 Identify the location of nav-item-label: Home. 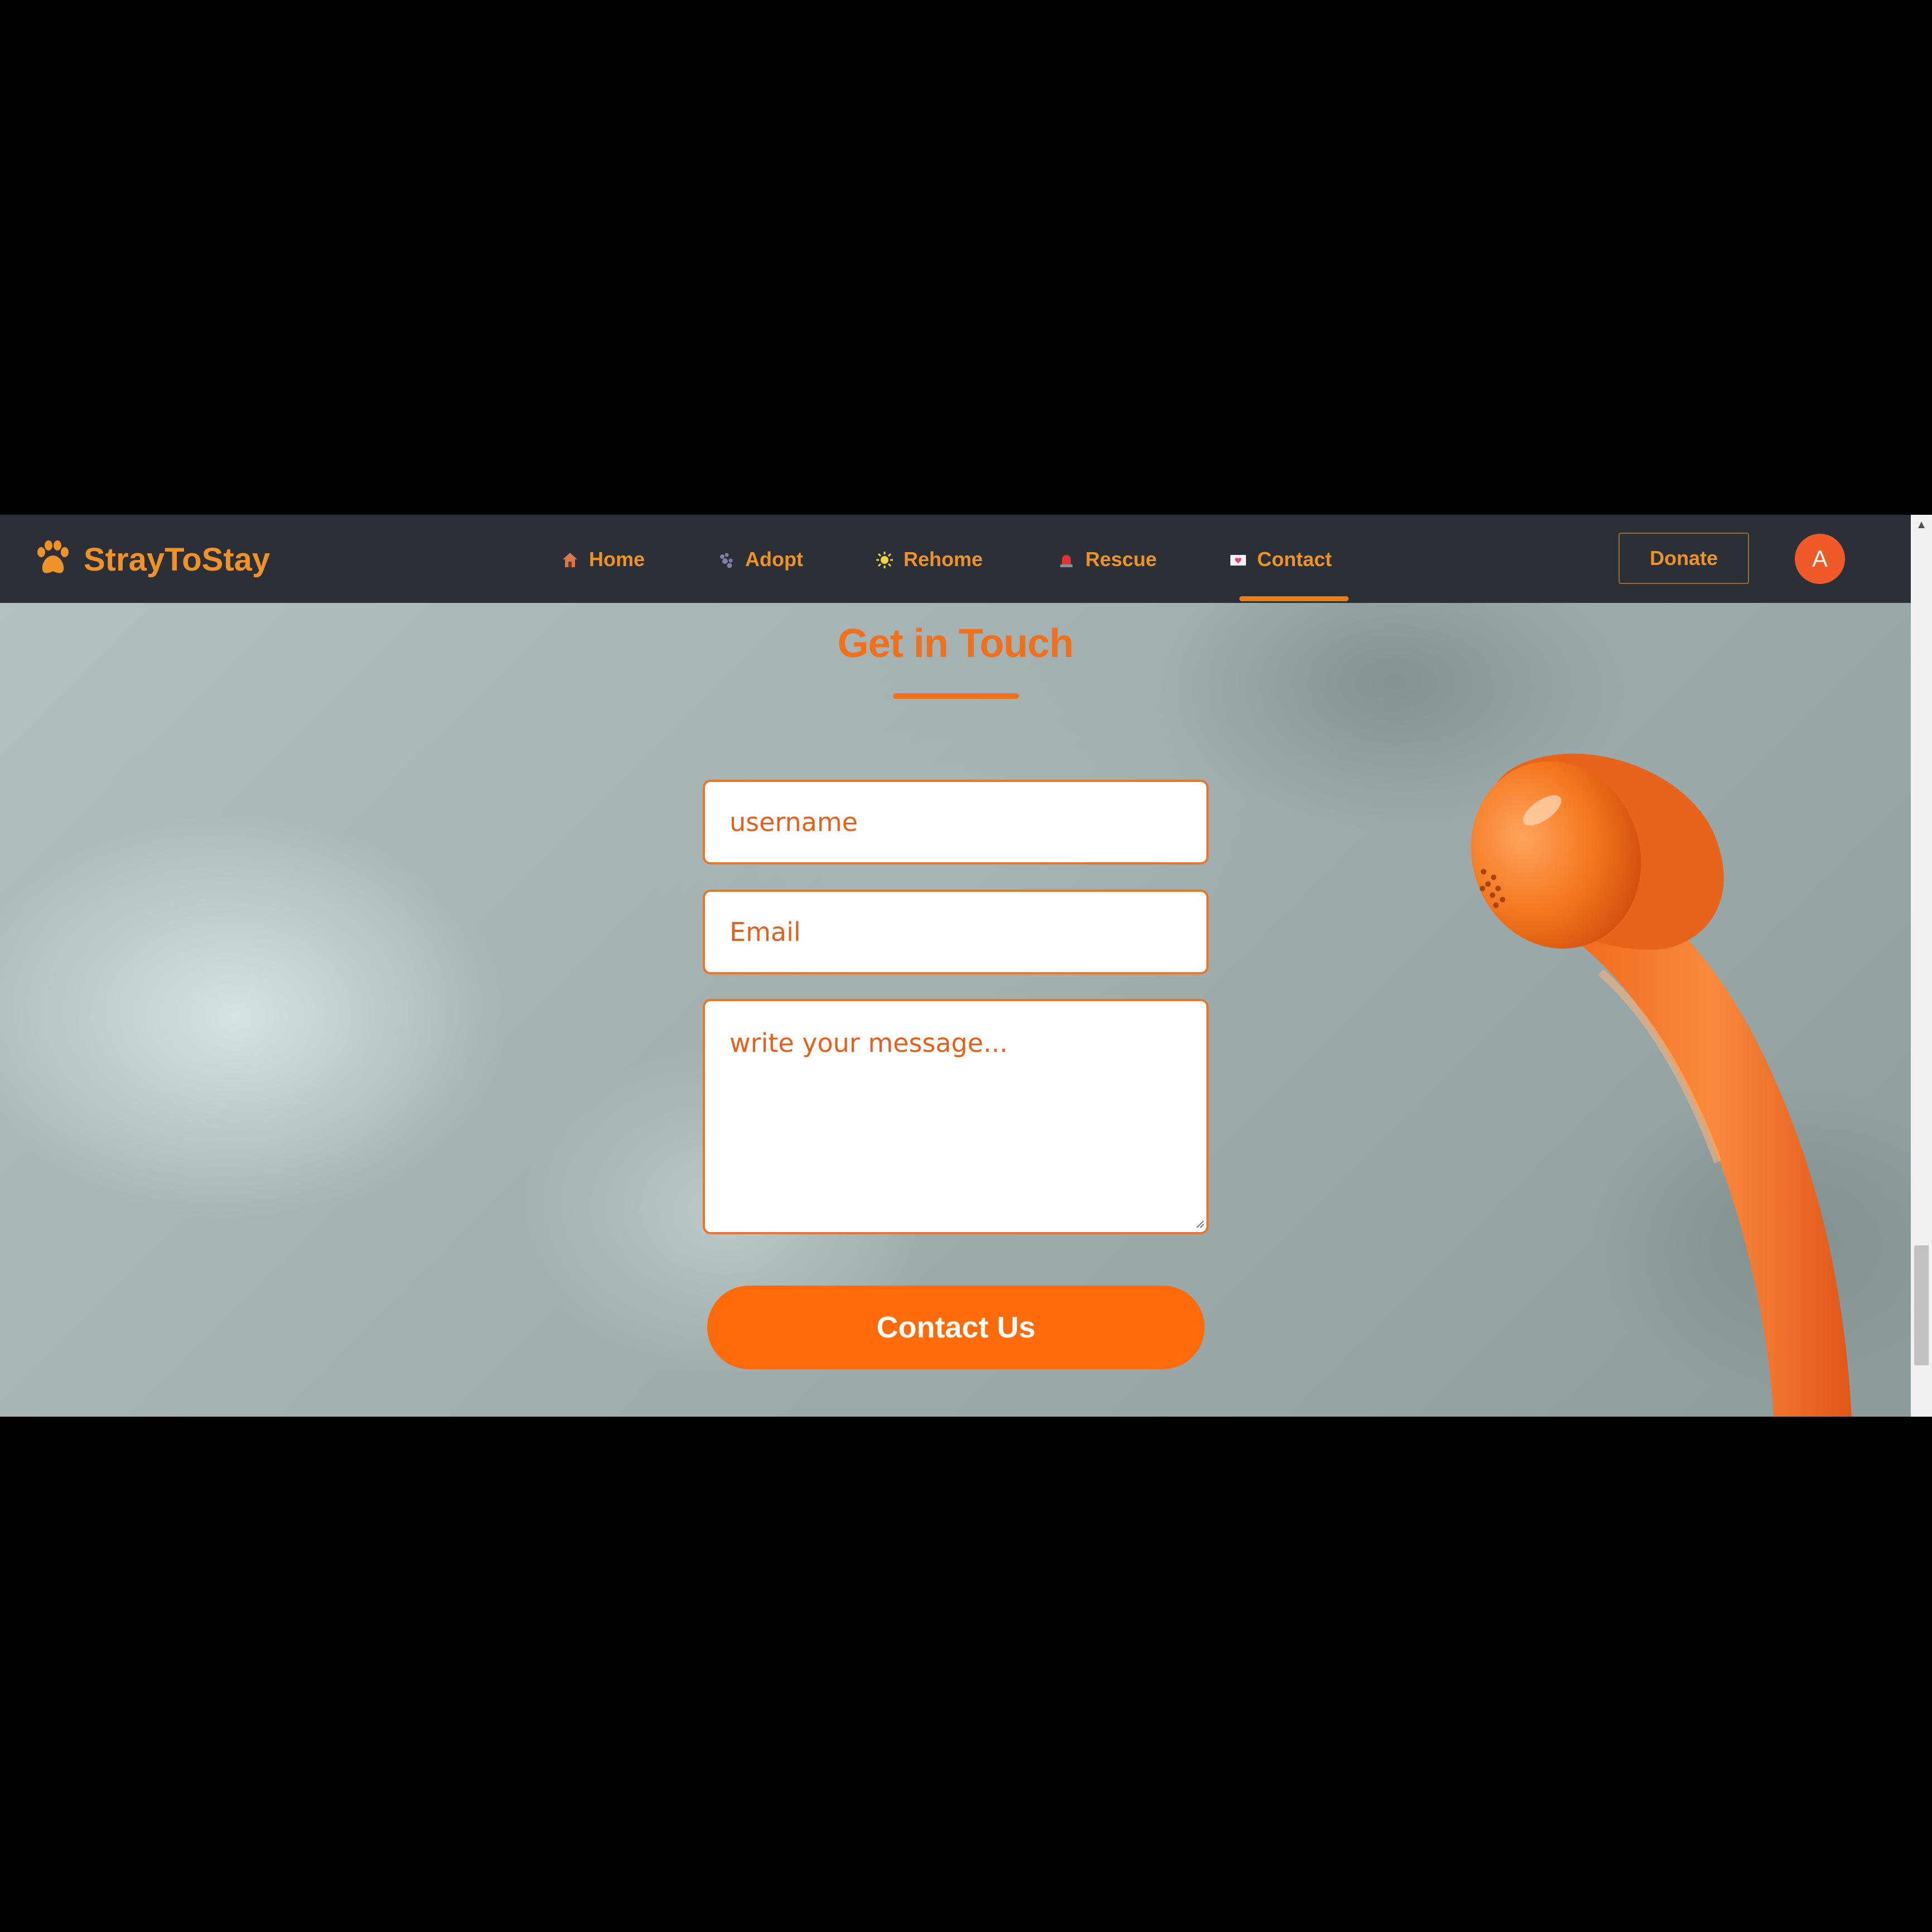
(617, 559).